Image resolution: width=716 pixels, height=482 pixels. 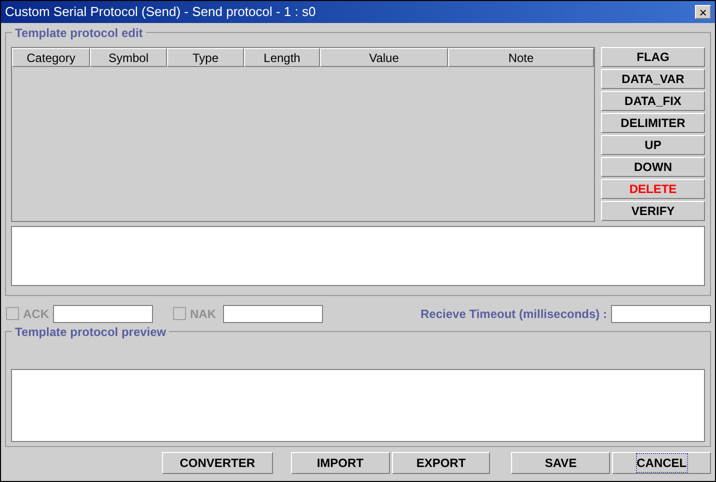 What do you see at coordinates (662, 463) in the screenshot?
I see `dialog-button: CANCEL` at bounding box center [662, 463].